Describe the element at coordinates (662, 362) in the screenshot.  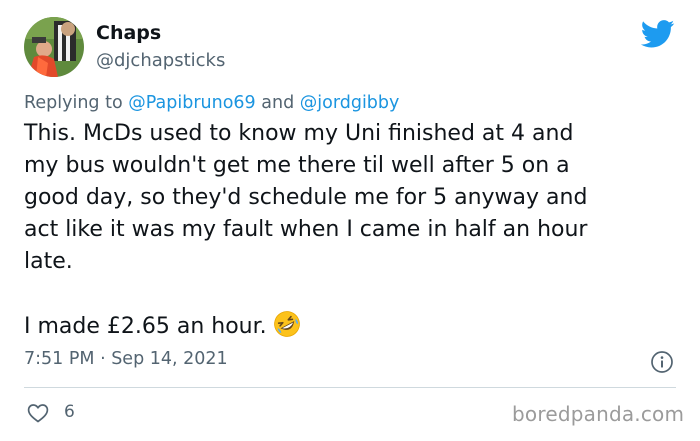
I see `info-icon` at that location.